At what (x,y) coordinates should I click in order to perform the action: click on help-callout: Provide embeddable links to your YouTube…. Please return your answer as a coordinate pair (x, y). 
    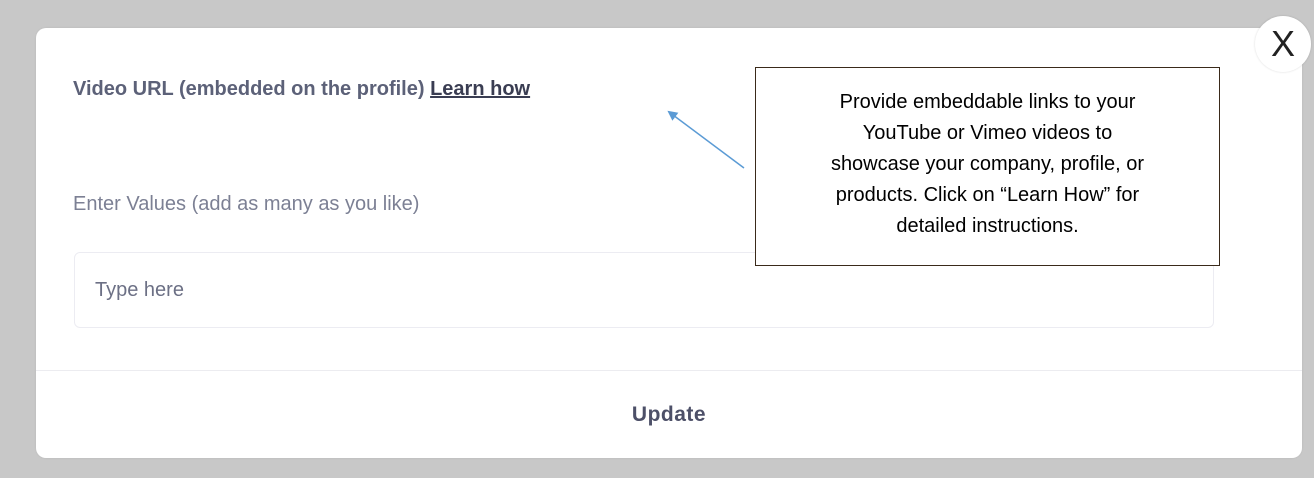
    Looking at the image, I should click on (987, 166).